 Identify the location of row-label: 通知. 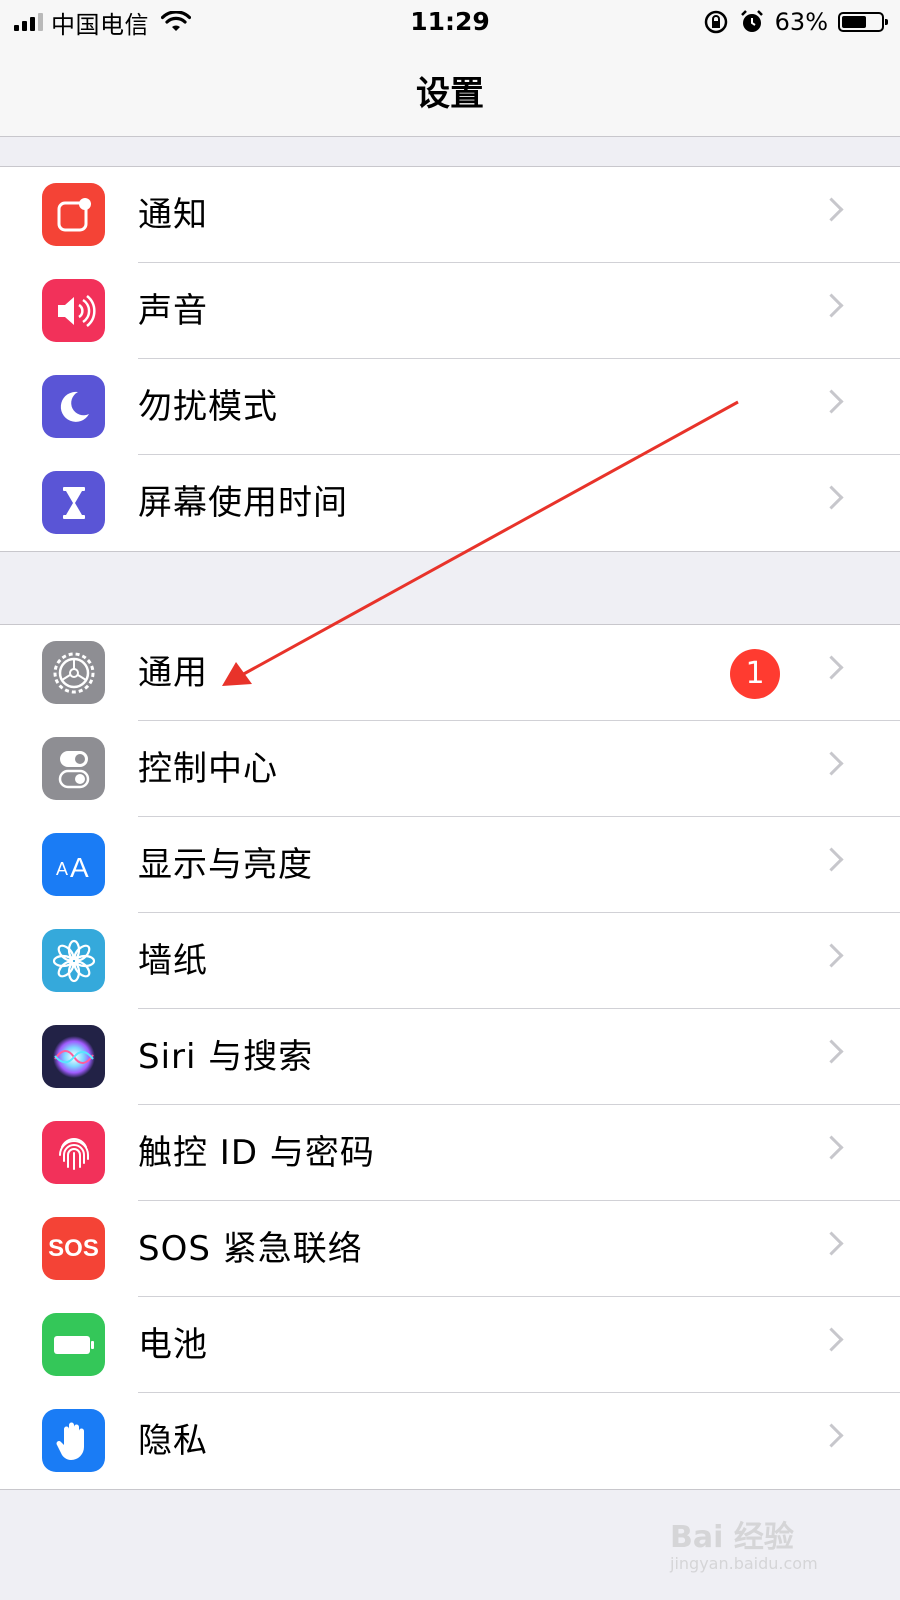
(173, 215).